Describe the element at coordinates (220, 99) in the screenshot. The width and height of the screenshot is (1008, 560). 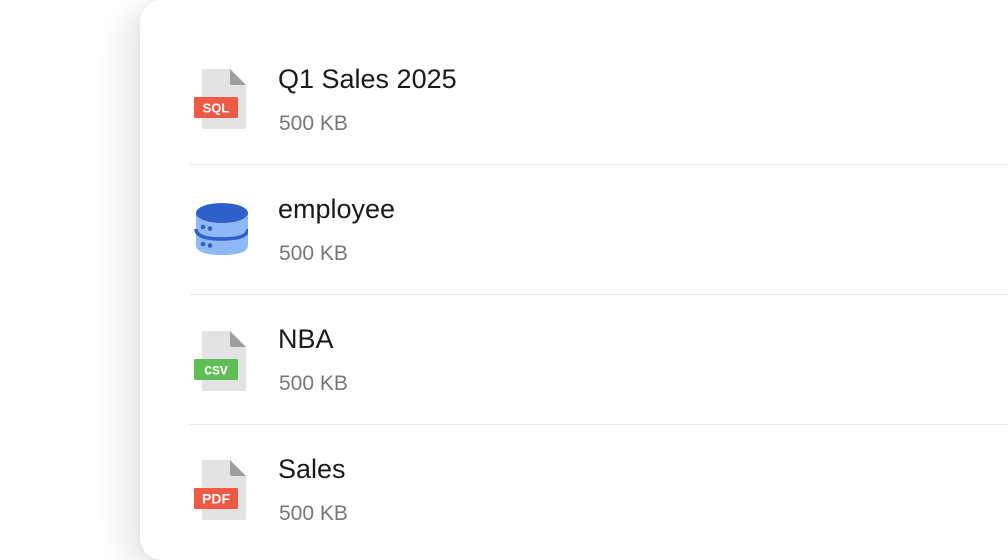
I see `sql-file-icon: SQL` at that location.